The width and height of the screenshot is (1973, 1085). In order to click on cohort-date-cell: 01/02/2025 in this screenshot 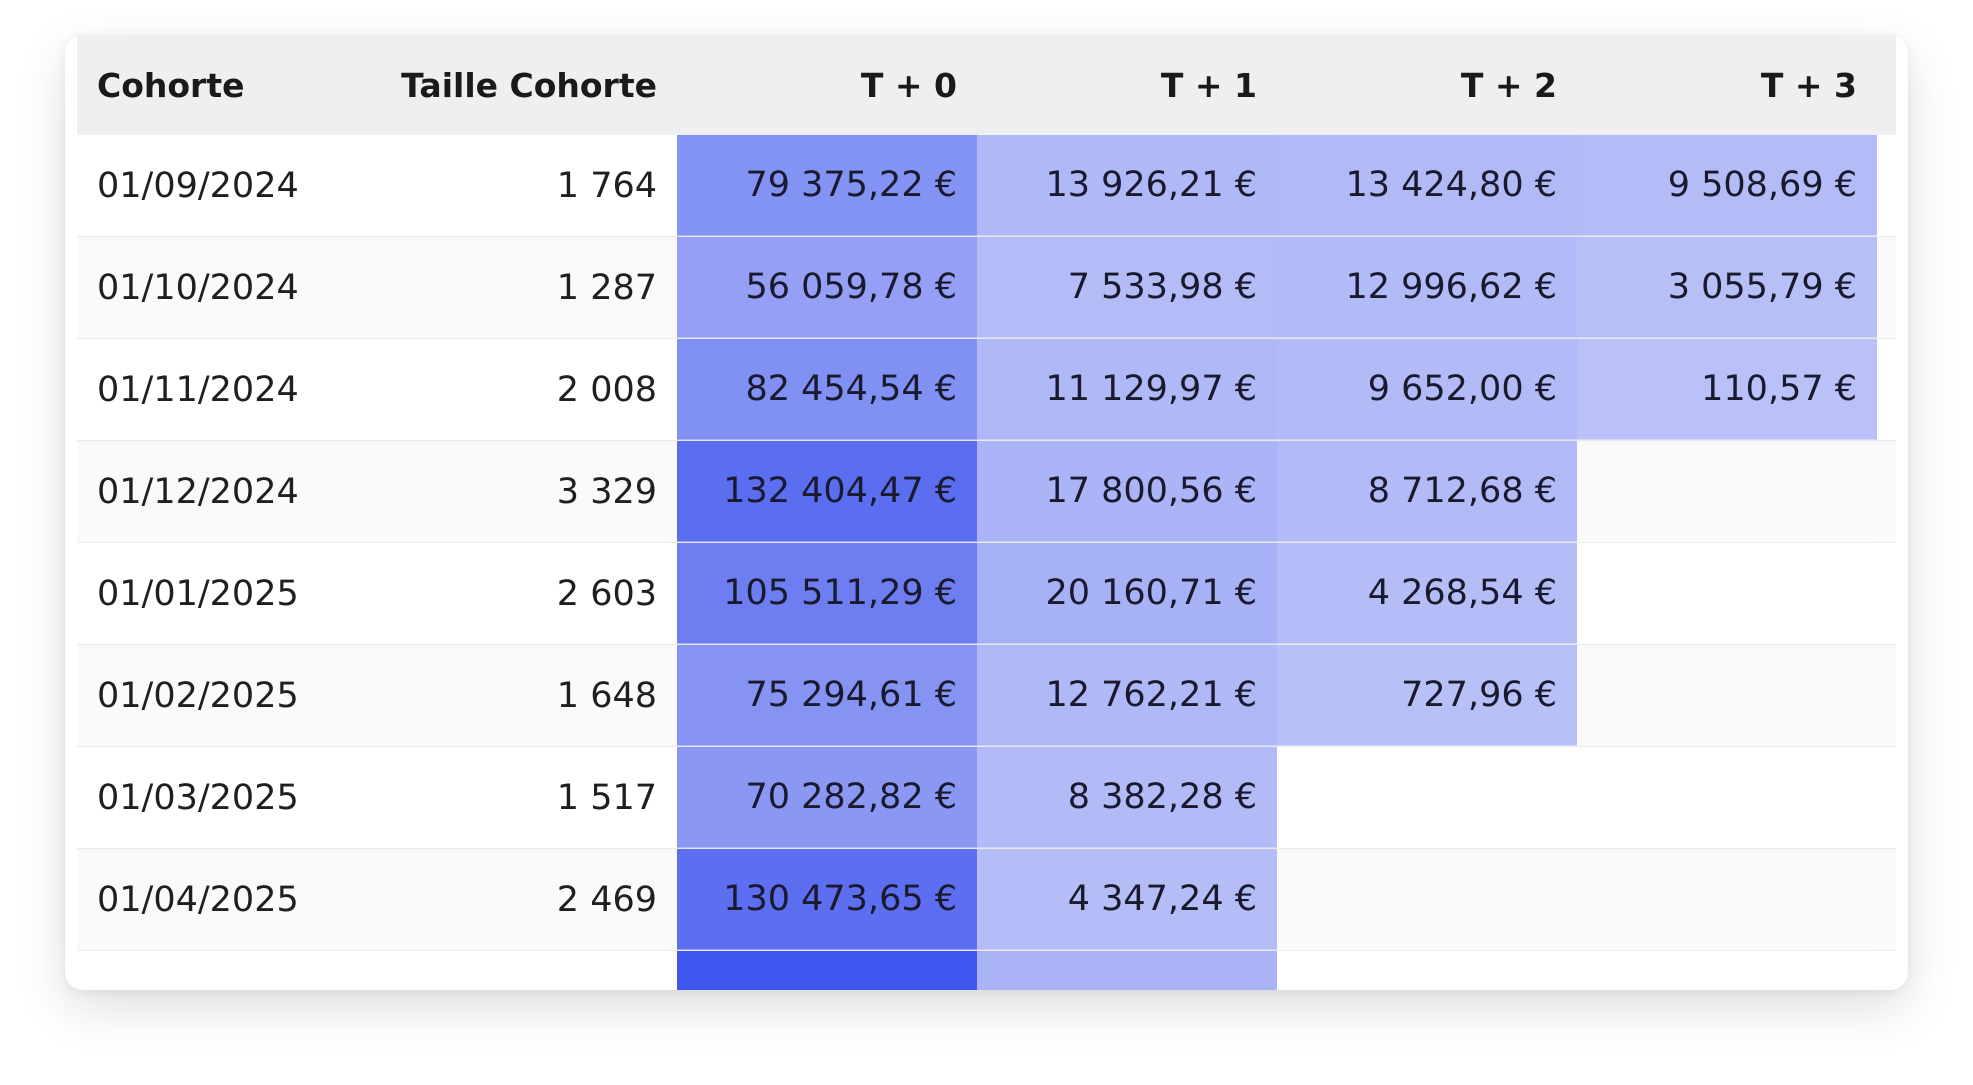, I will do `click(198, 695)`.